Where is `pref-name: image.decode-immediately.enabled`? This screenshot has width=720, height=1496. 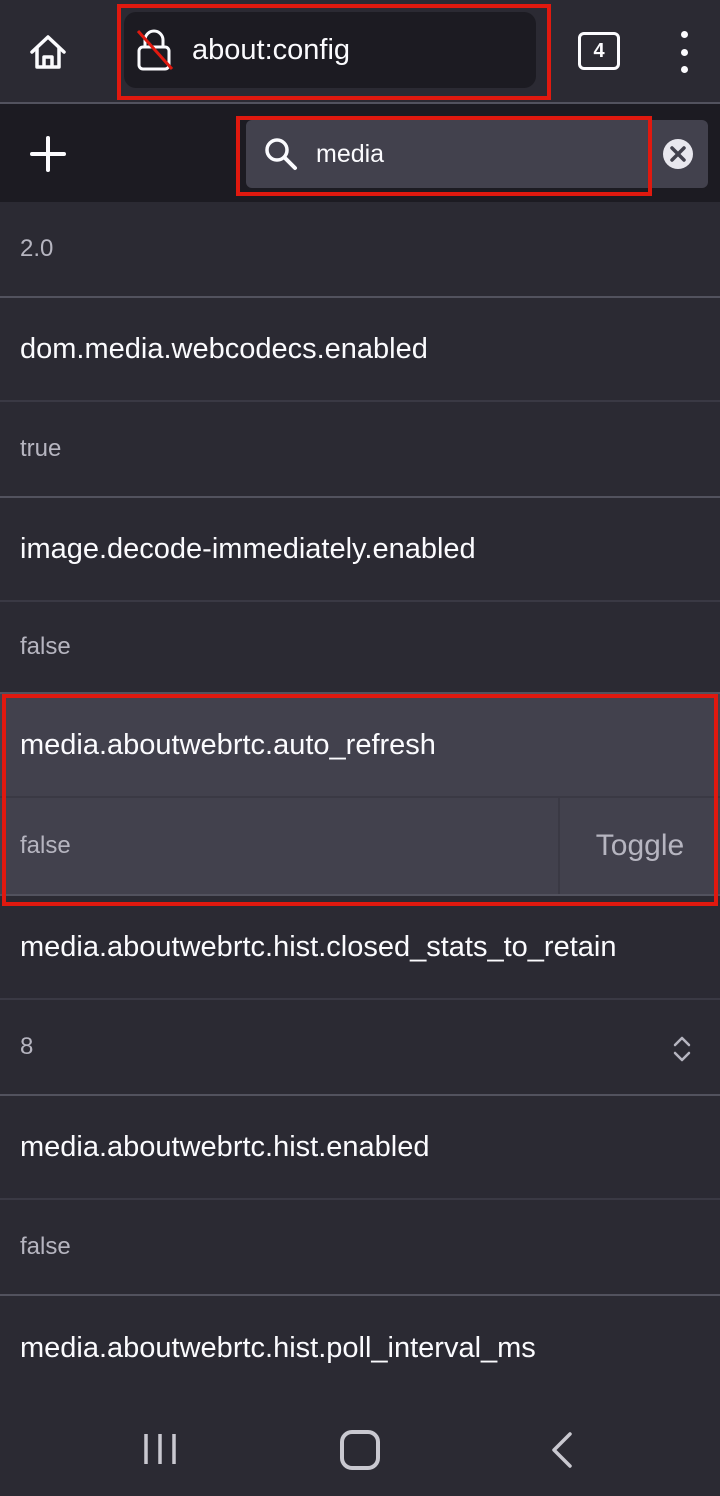 pref-name: image.decode-immediately.enabled is located at coordinates (248, 548).